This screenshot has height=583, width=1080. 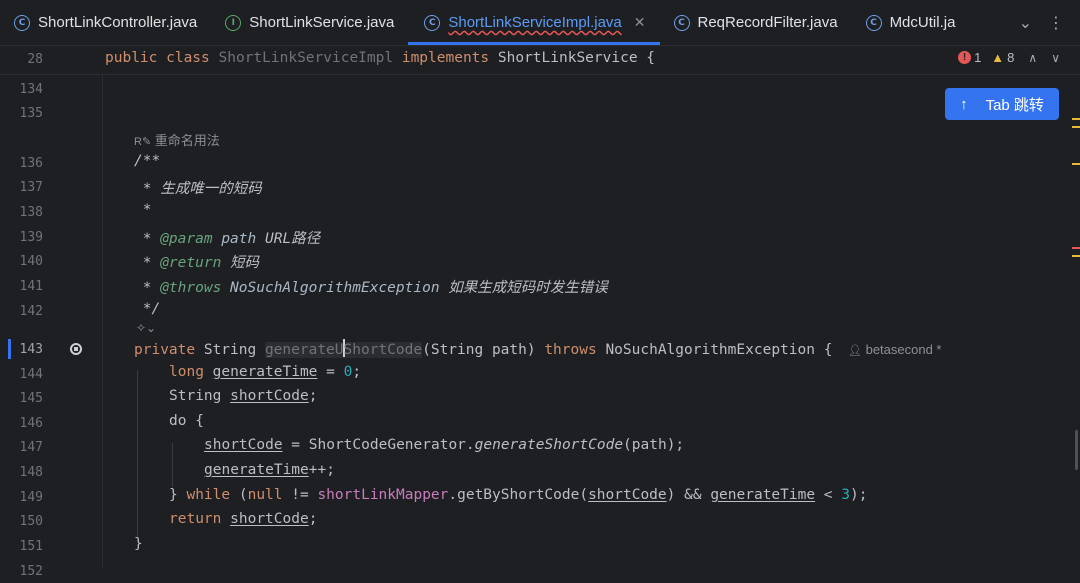 I want to click on comment-text: 如果生成短码时发生错误, so click(x=523, y=288).